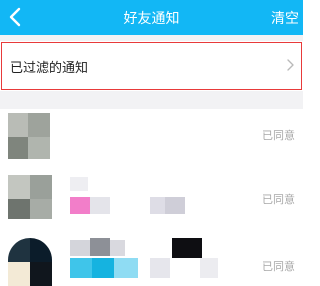 The height and width of the screenshot is (286, 320). Describe the element at coordinates (151, 38) in the screenshot. I see `divider` at that location.